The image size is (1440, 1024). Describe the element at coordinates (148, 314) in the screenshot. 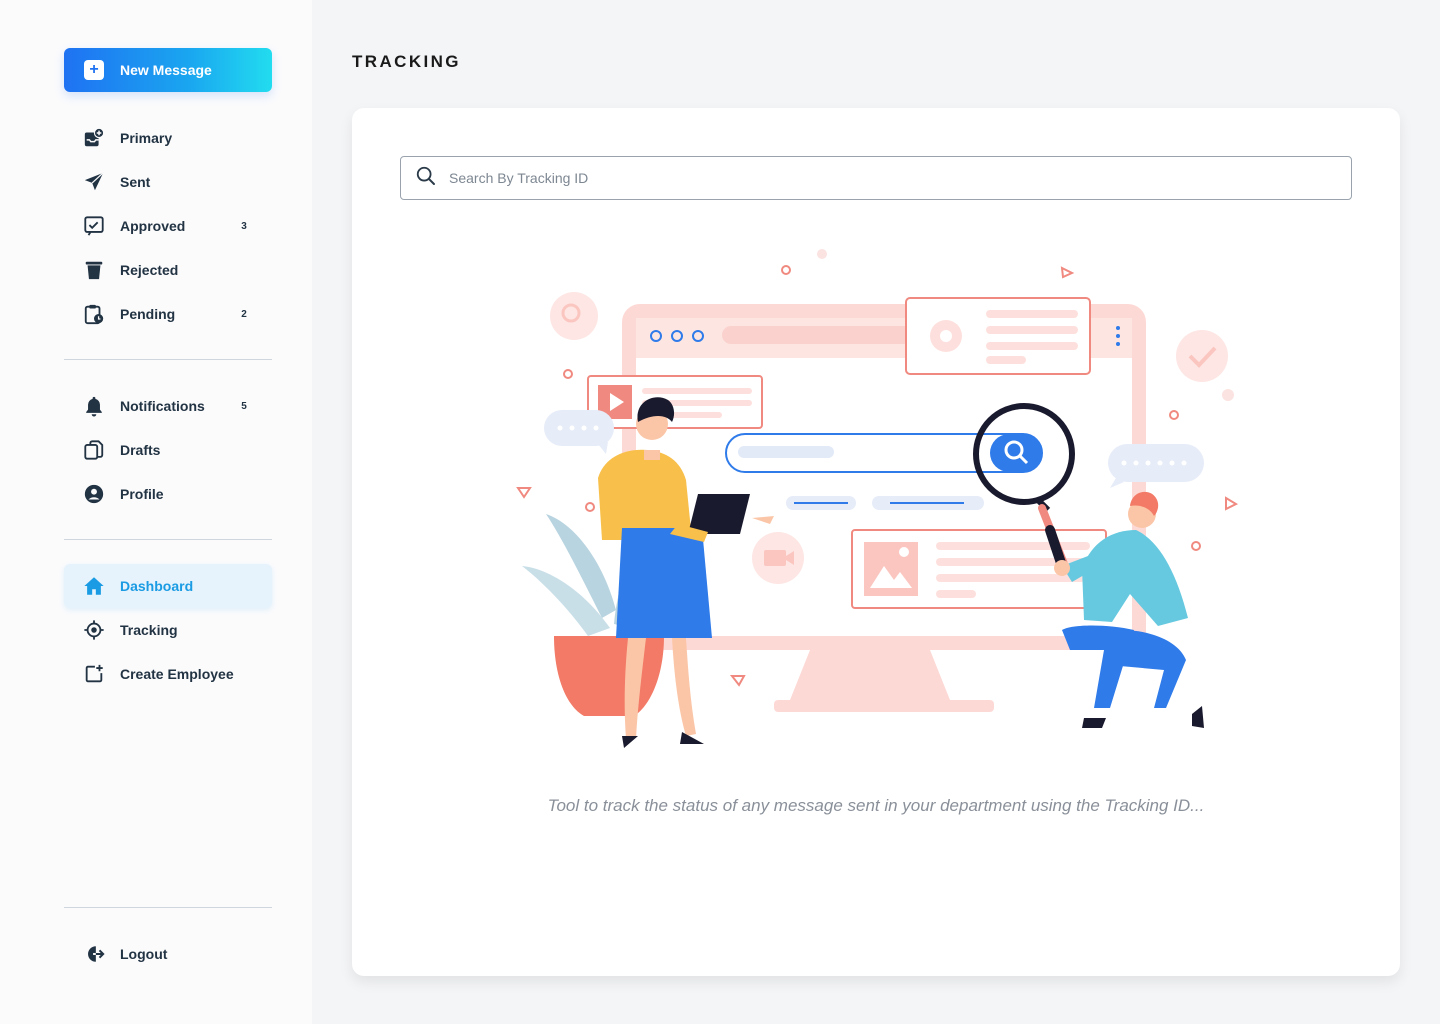

I see `sidebar-item-label: Pending` at that location.